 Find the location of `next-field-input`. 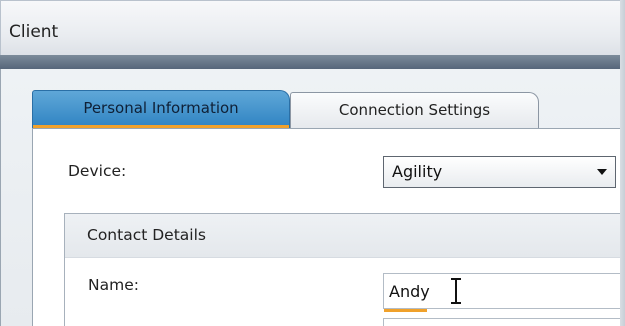

next-field-input is located at coordinates (504, 322).